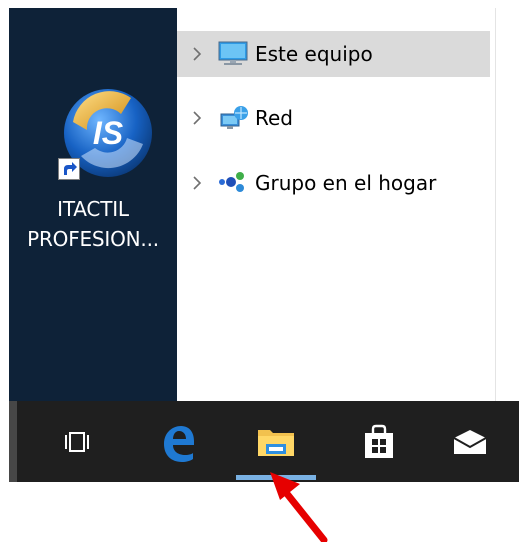 The height and width of the screenshot is (542, 519). Describe the element at coordinates (93, 209) in the screenshot. I see `desktop-shortcut-label-line1: ITACTIL` at that location.